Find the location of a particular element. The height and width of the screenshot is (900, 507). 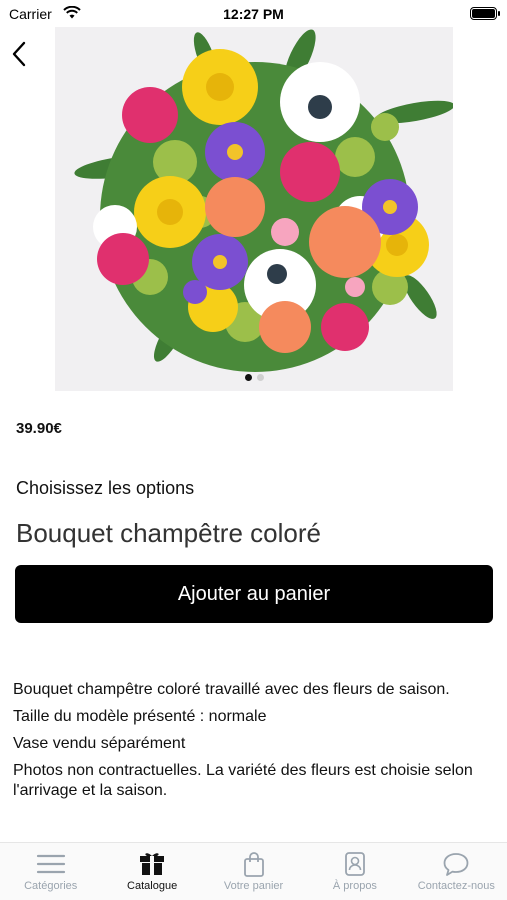

battery-icon is located at coordinates (485, 13).